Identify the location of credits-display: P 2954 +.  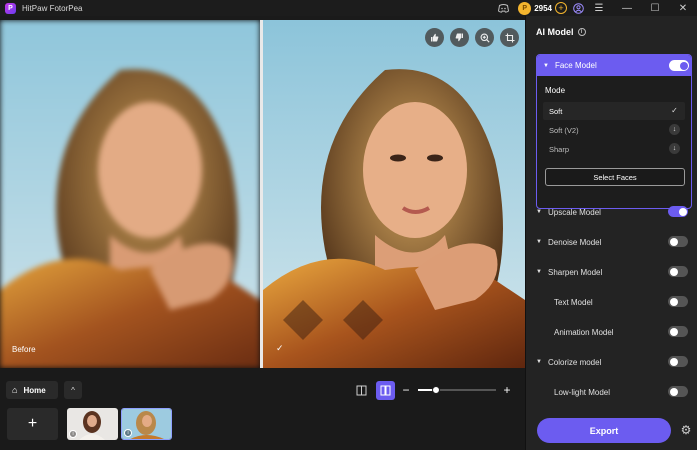
(542, 8).